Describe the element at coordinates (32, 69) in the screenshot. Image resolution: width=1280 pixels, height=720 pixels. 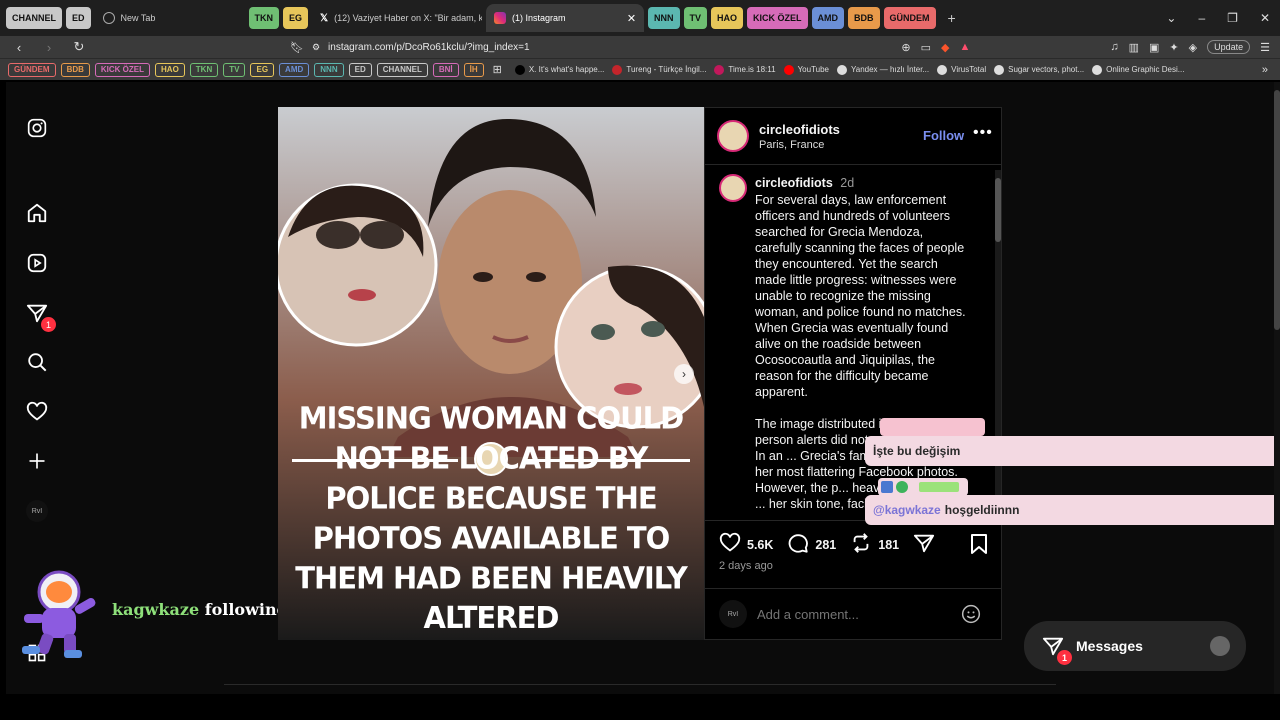
I see `bookmark-folder-gündem: GÜNDEM` at that location.